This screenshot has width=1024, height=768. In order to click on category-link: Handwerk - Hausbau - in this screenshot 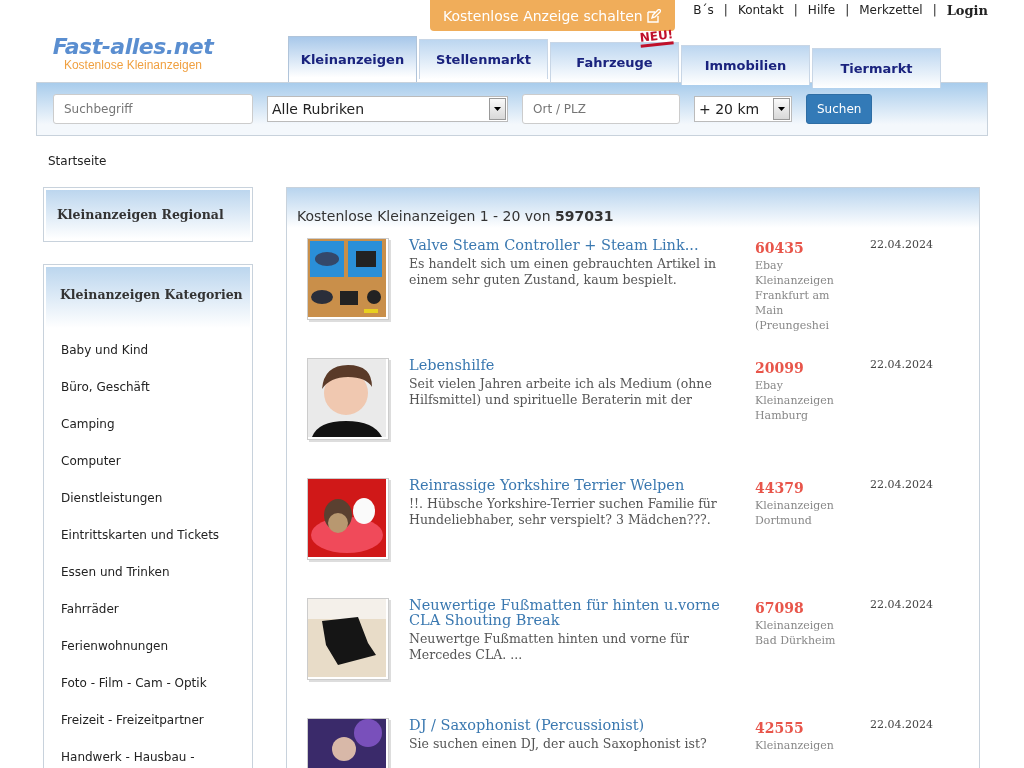, I will do `click(128, 753)`.